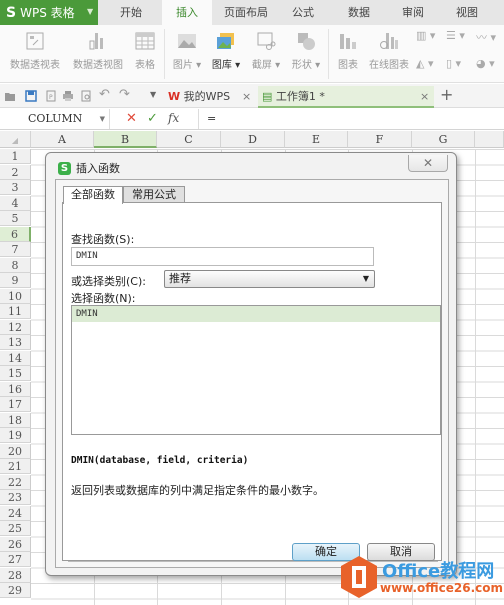 Image resolution: width=504 pixels, height=605 pixels. Describe the element at coordinates (269, 279) in the screenshot. I see `category-select: 推荐 ▼` at that location.